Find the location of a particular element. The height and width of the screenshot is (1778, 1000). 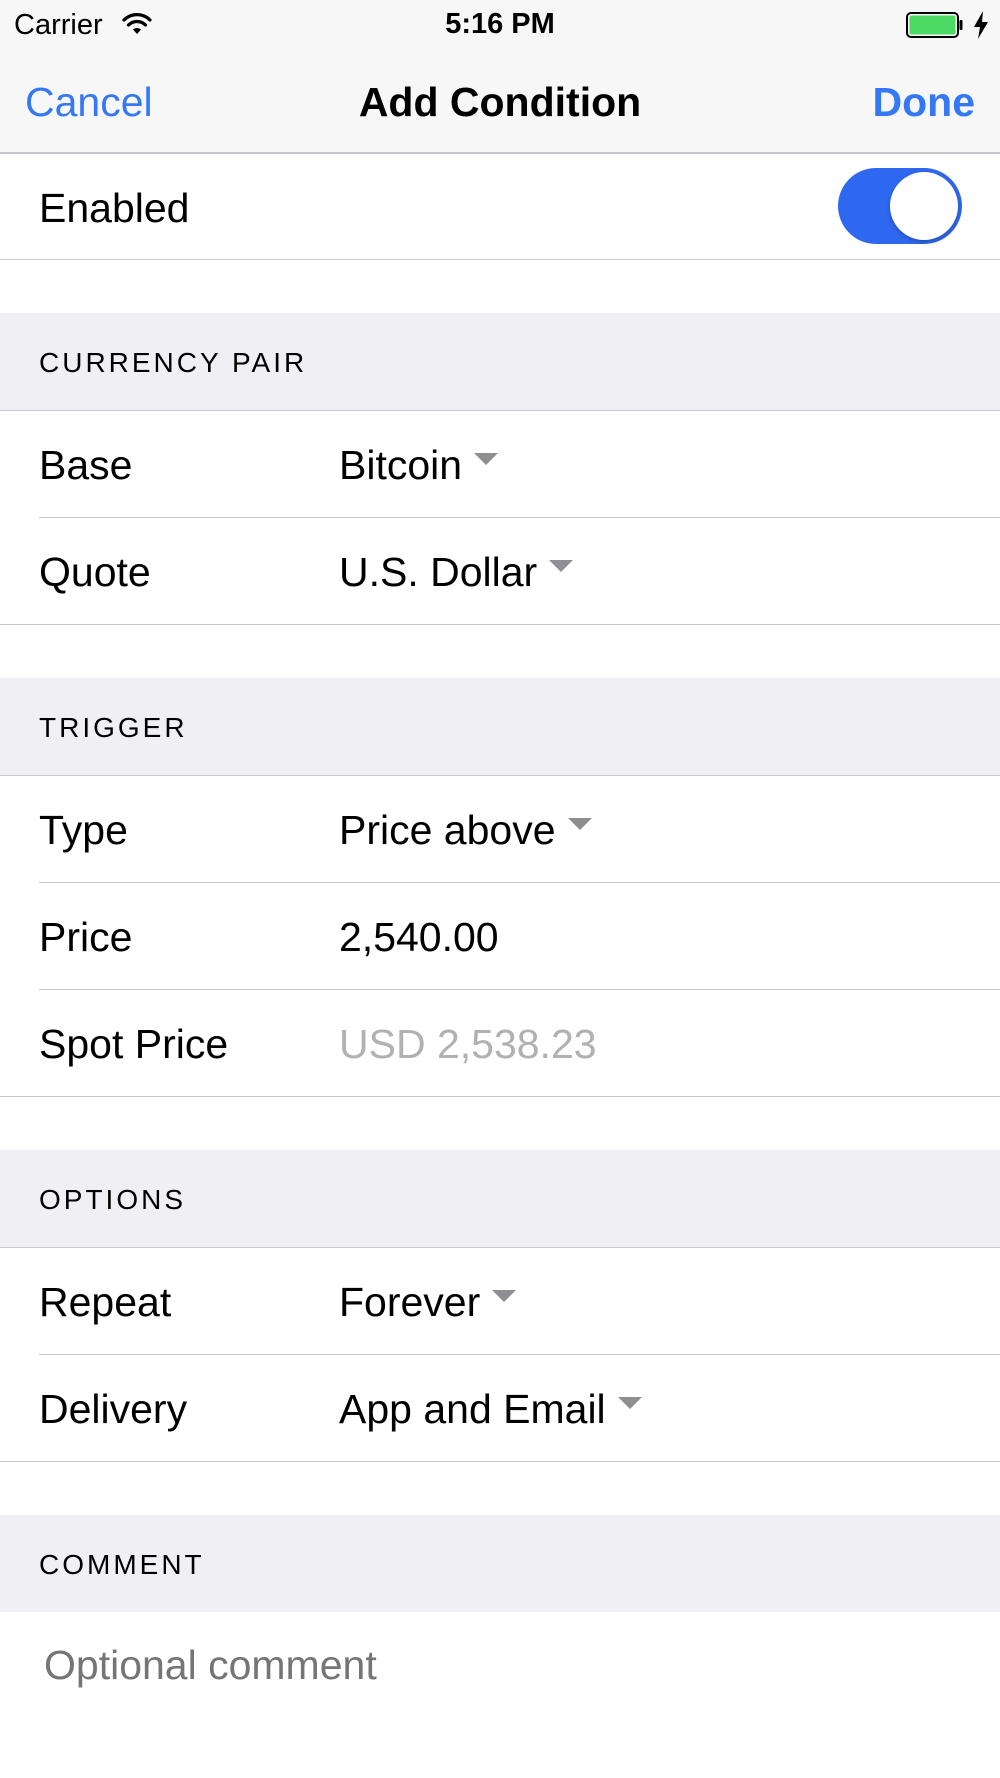

section-title: COMMENT is located at coordinates (122, 1564).